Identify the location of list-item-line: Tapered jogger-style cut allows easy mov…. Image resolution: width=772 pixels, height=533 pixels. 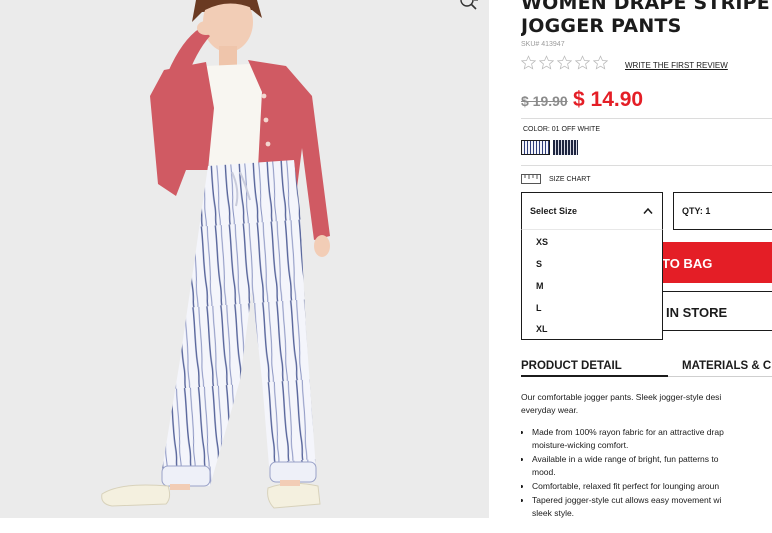
(627, 500).